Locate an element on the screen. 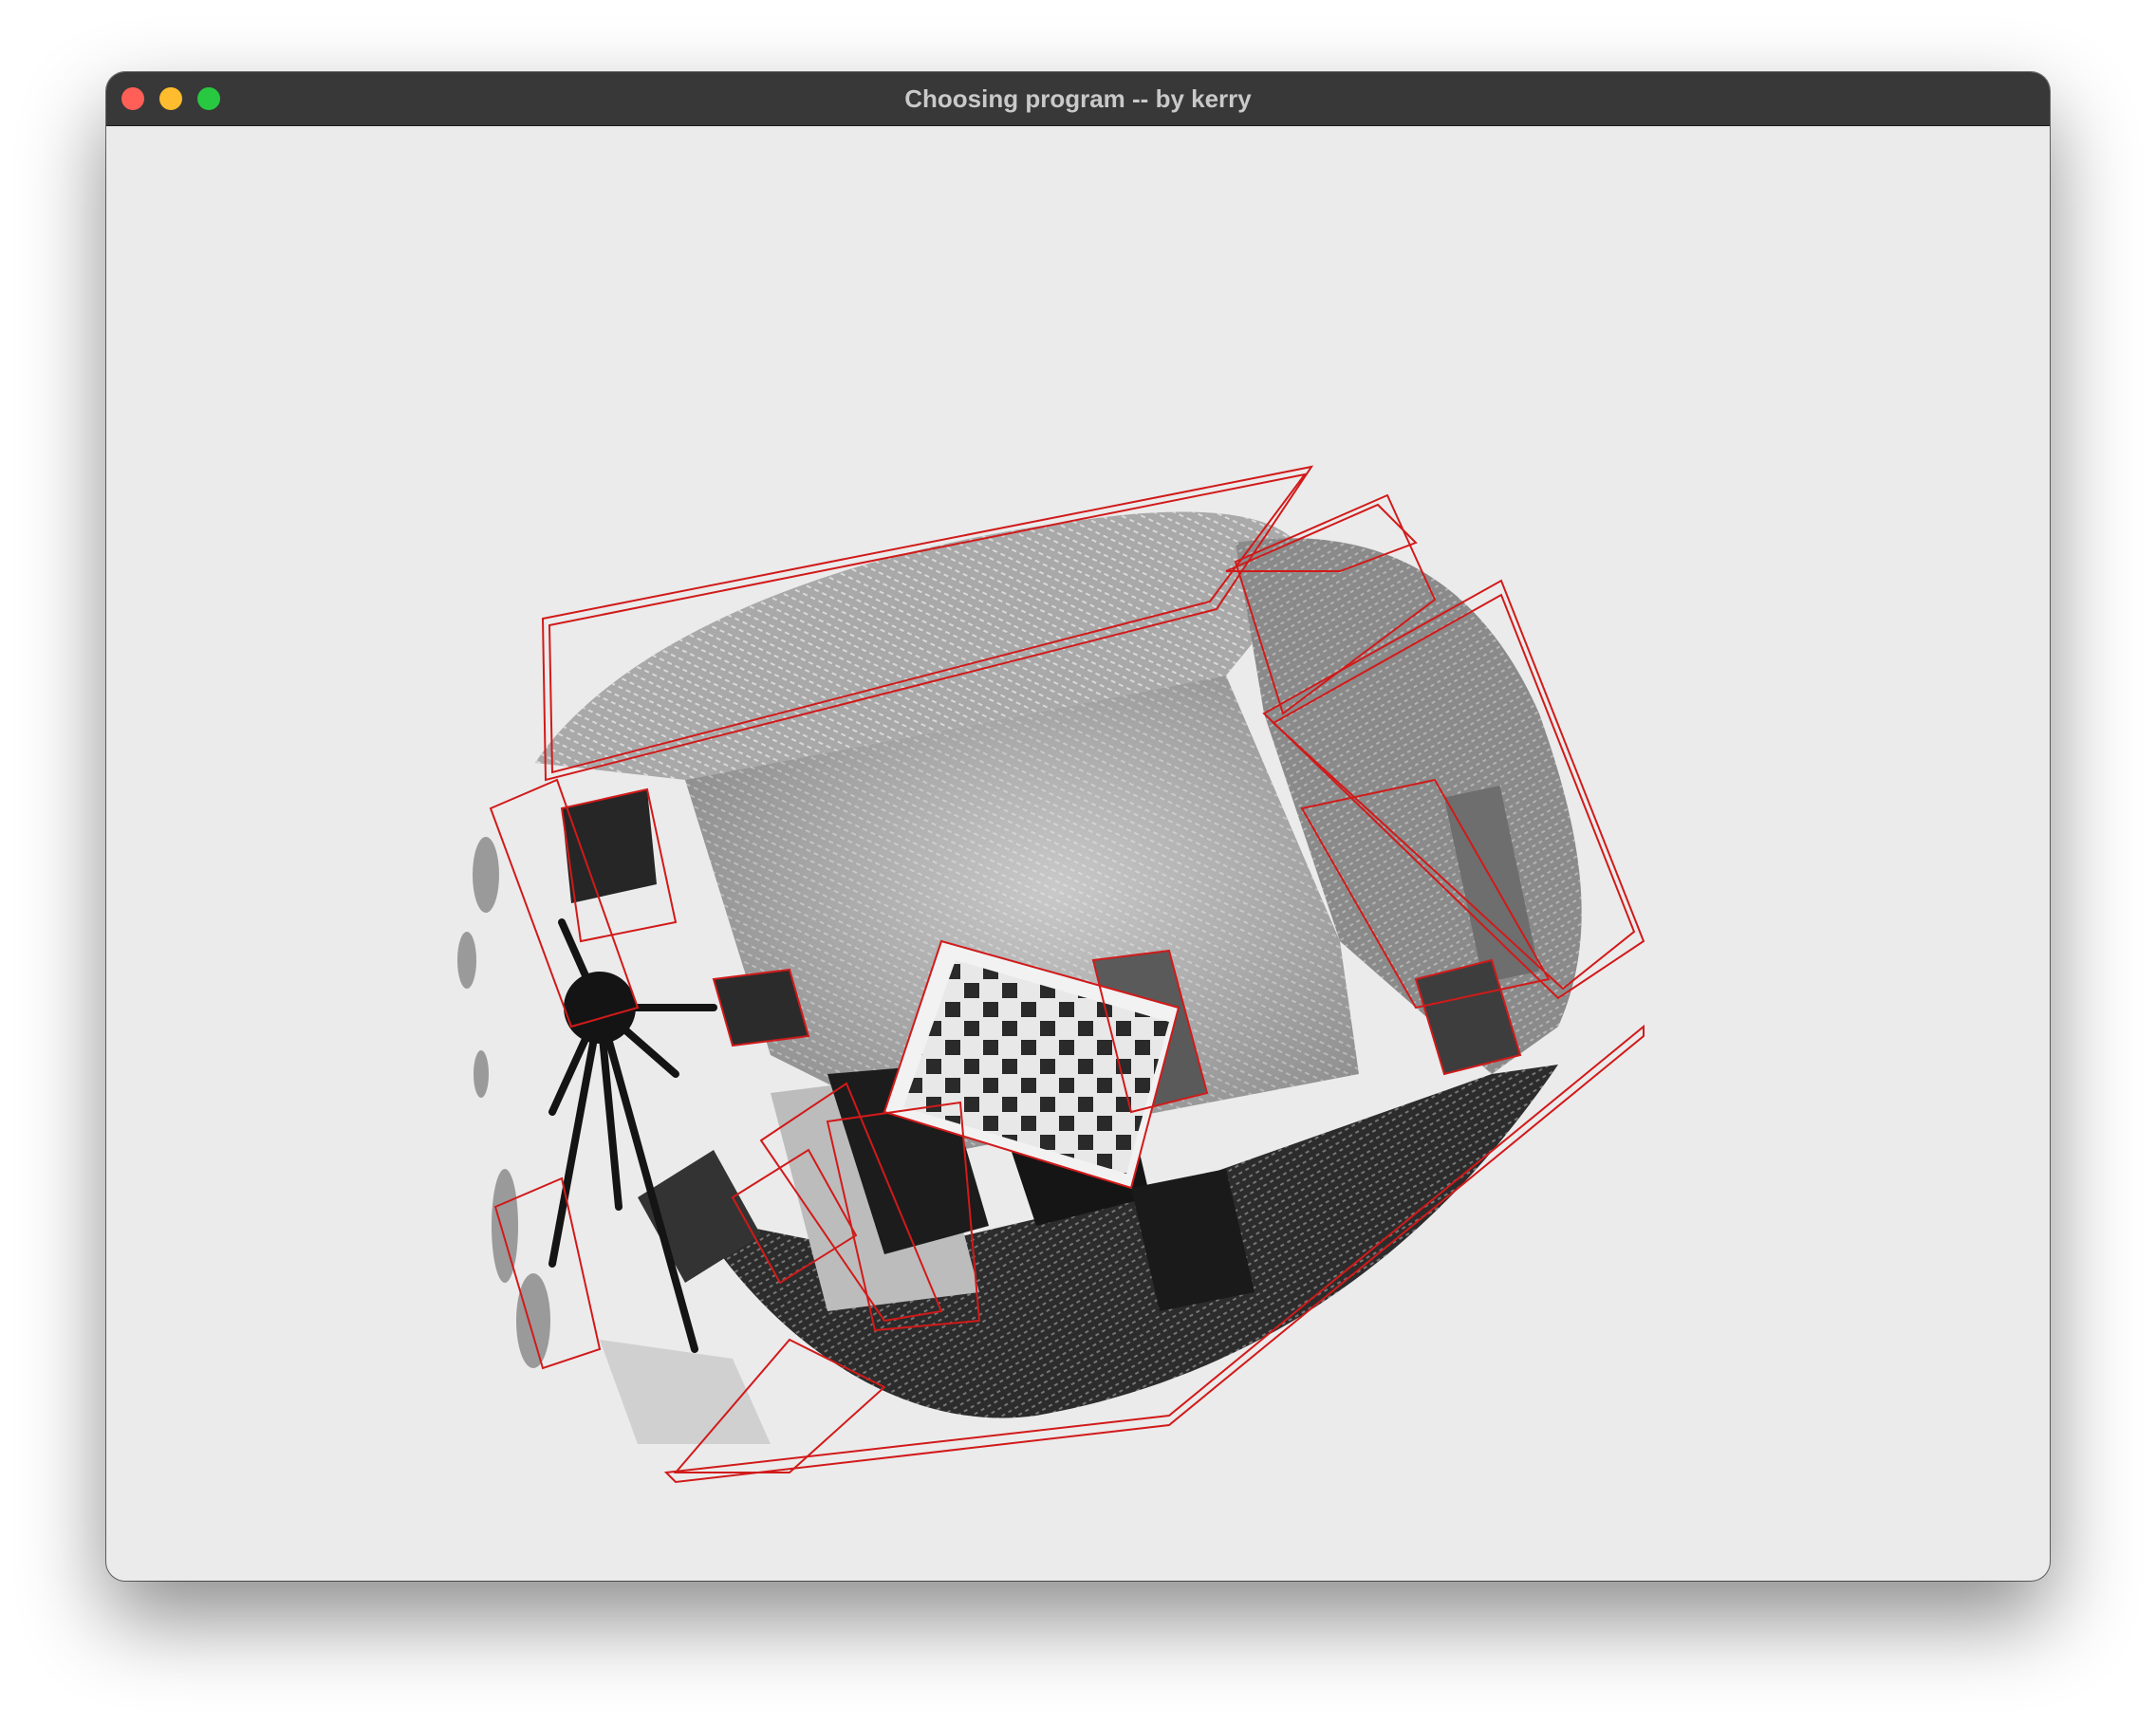 The width and height of the screenshot is (2156, 1723). title-bar: Choosing program -- by kerry is located at coordinates (1078, 99).